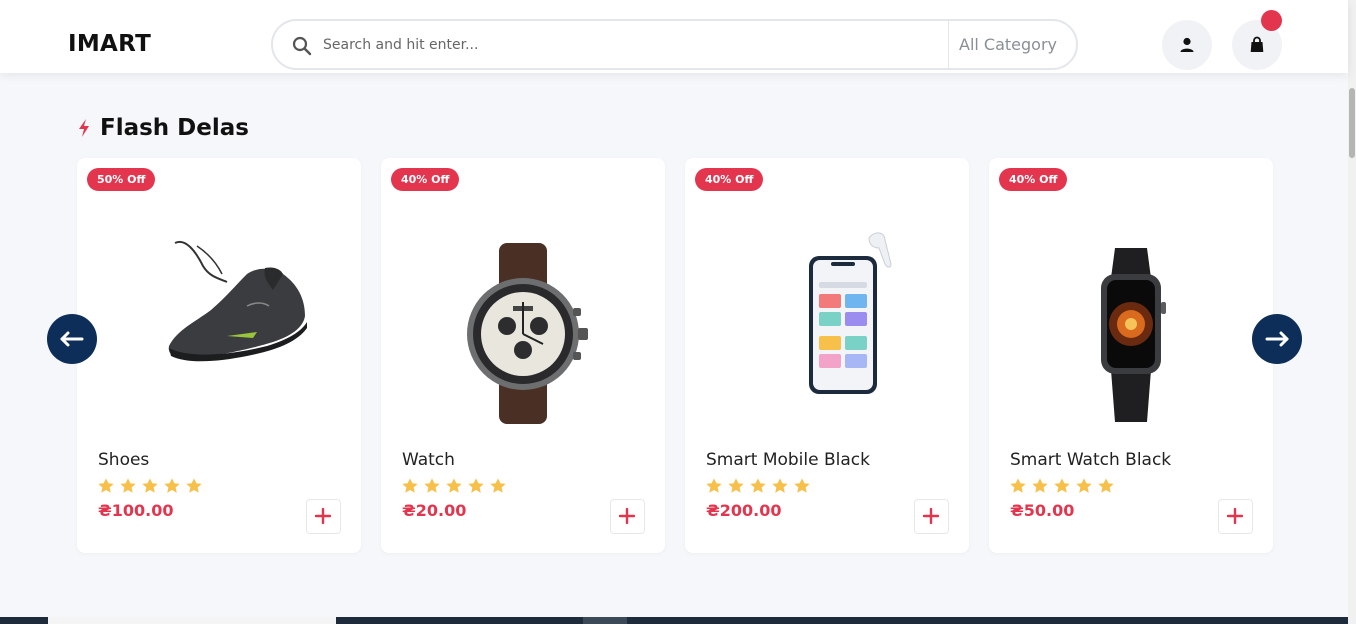 The height and width of the screenshot is (624, 1356). Describe the element at coordinates (219, 323) in the screenshot. I see `shoe-icon` at that location.